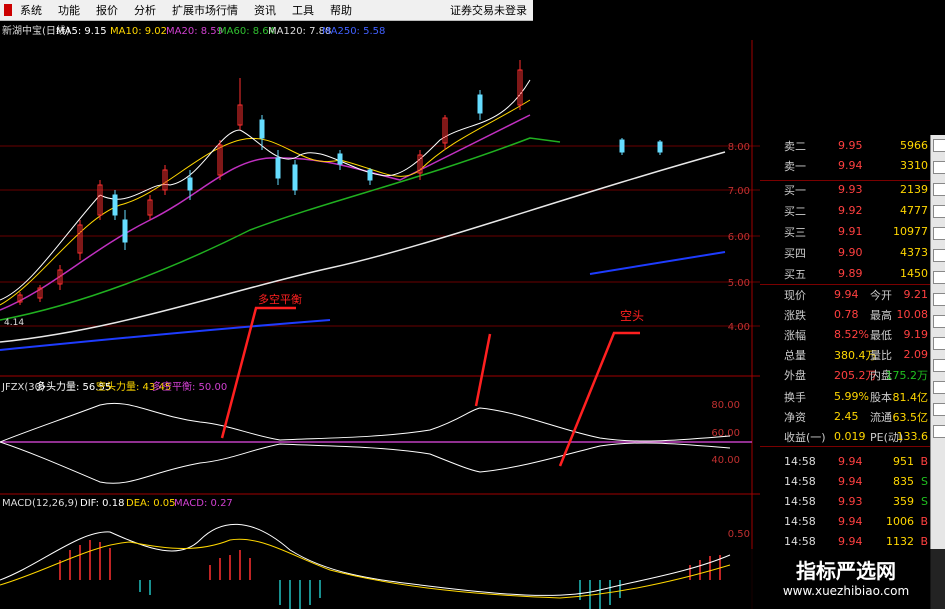 Image resolution: width=945 pixels, height=609 pixels. I want to click on menu-item-extended-market: 扩展市场行情, so click(205, 10).